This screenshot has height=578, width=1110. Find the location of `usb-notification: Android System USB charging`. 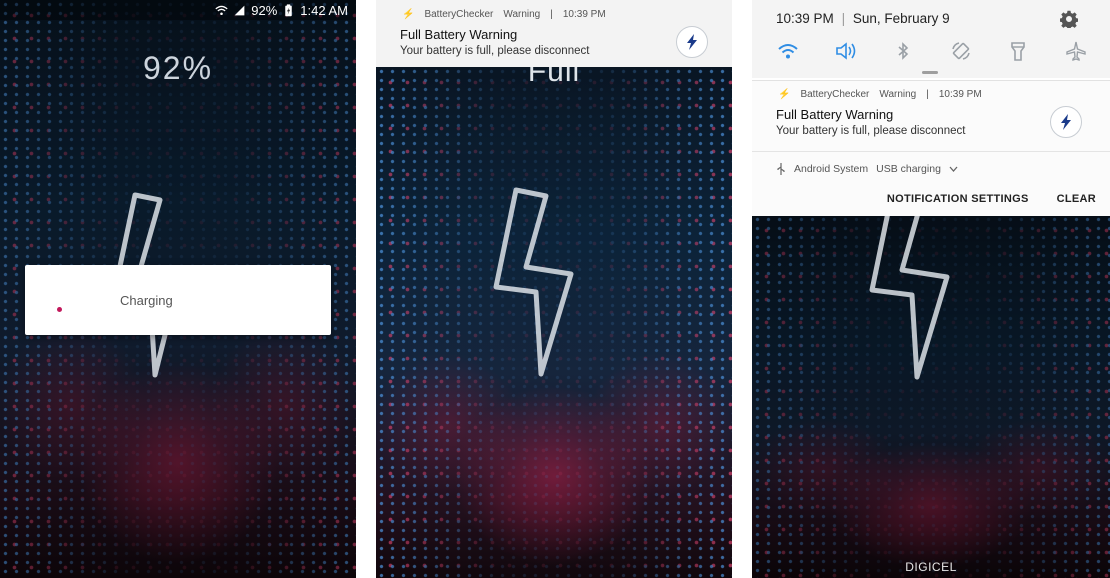

usb-notification: Android System USB charging is located at coordinates (867, 169).